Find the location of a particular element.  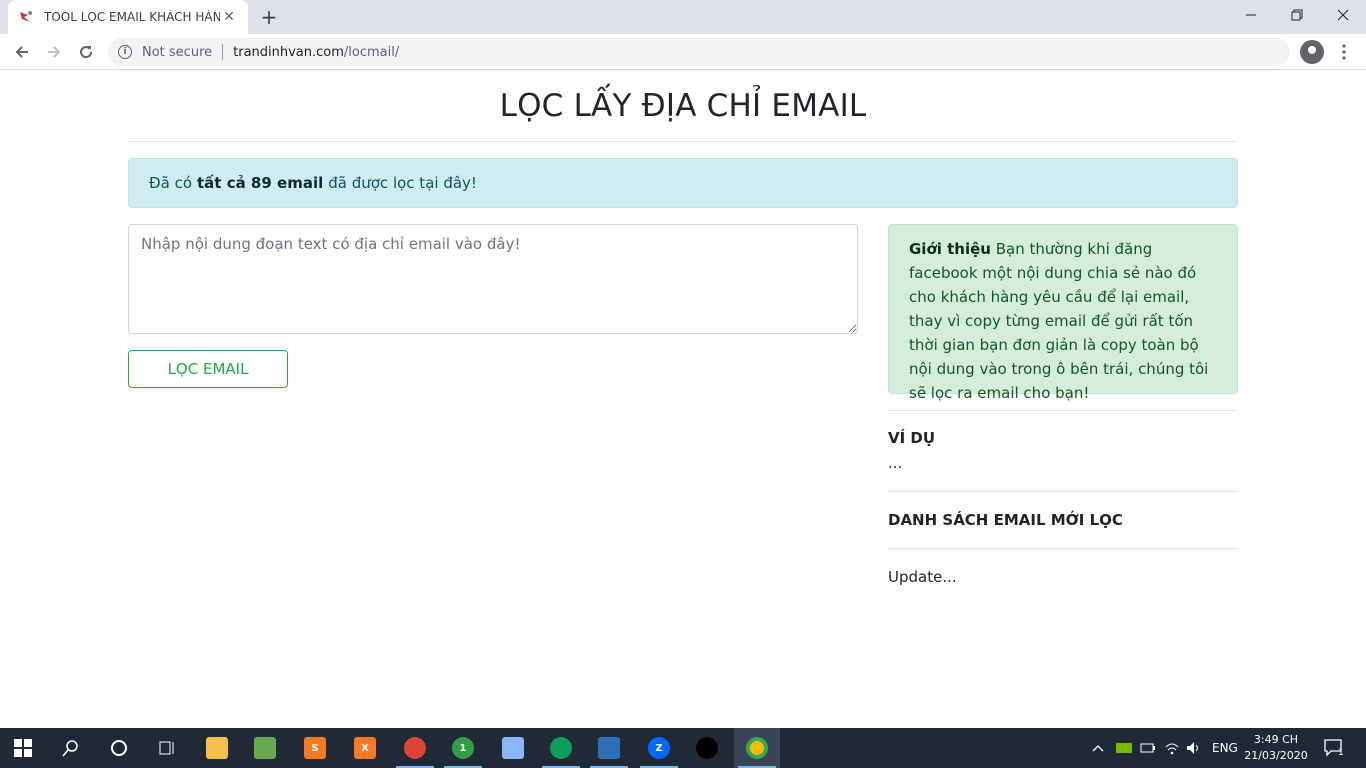

volume-icon is located at coordinates (1194, 748).